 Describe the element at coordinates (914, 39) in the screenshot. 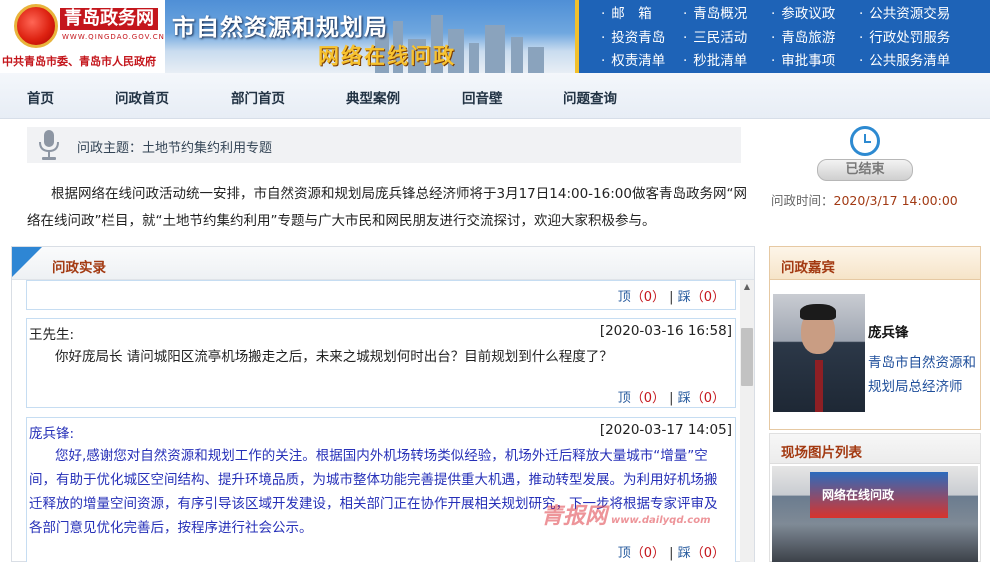

I see `top-link-penalty-service: 行政处罚服务` at that location.